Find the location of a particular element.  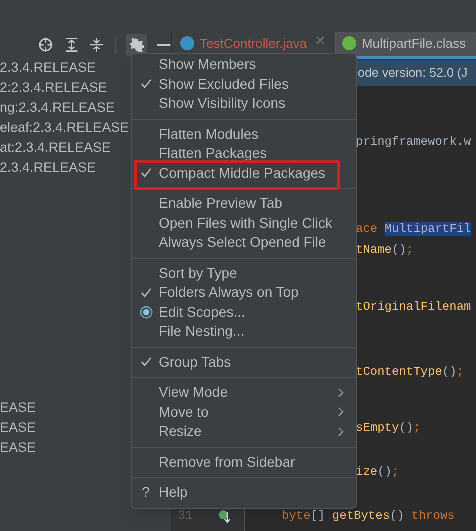

editor-tab: MultipartFile.class is located at coordinates (405, 45).